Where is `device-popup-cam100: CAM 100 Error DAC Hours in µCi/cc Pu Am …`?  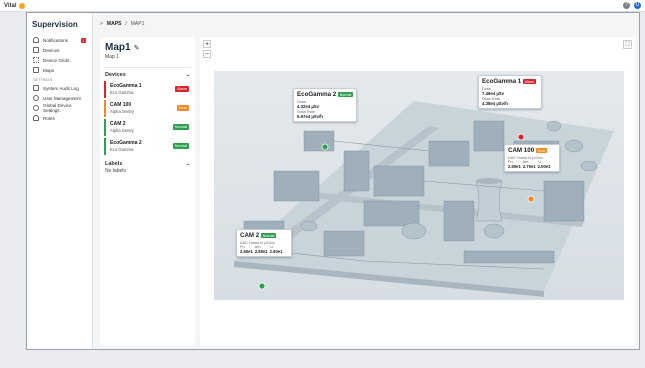 device-popup-cam100: CAM 100 Error DAC Hours in µCi/cc Pu Am … is located at coordinates (532, 158).